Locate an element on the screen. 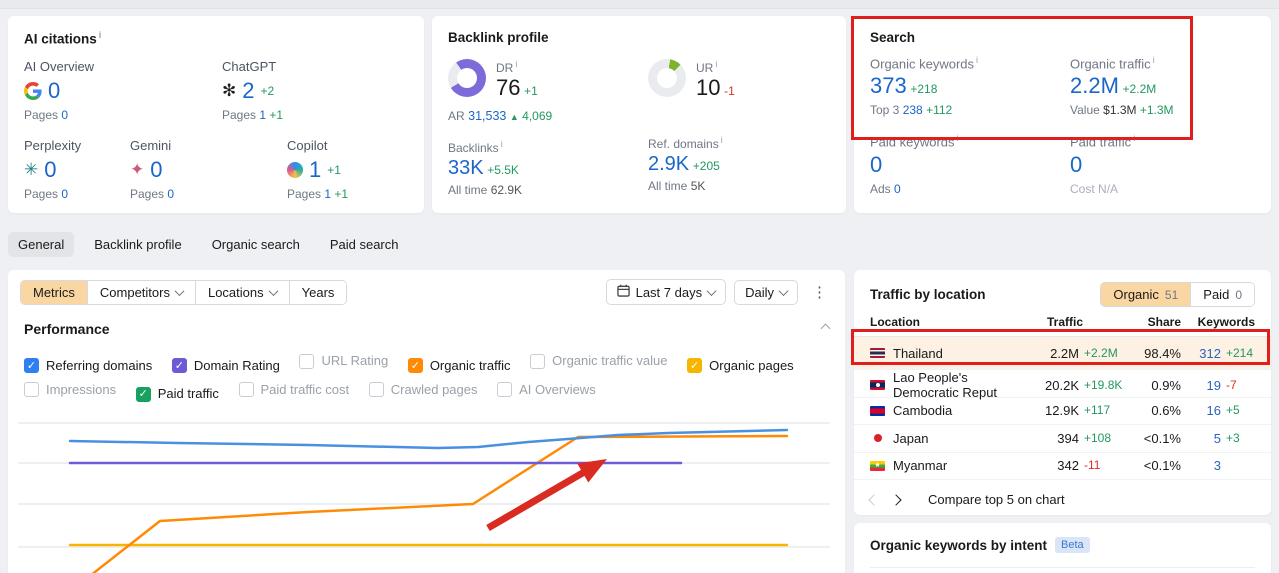  laos-flag-icon is located at coordinates (877, 385).